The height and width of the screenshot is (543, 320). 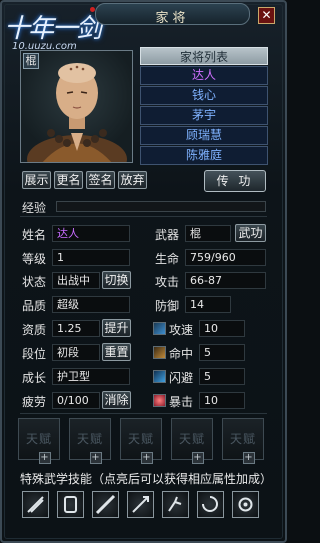 I want to click on quality-label: 品质, so click(x=34, y=306).